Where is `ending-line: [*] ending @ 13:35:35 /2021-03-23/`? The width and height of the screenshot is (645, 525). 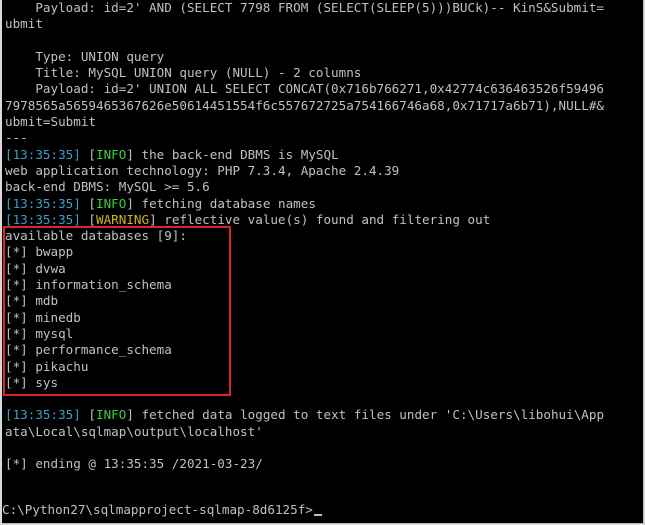
ending-line: [*] ending @ 13:35:35 /2021-03-23/ is located at coordinates (134, 464).